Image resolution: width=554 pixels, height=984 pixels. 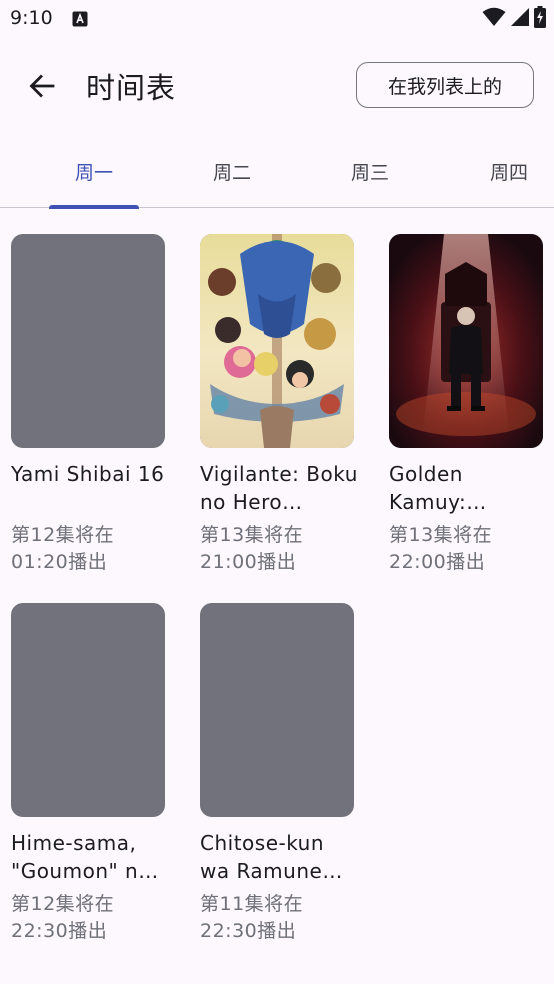 What do you see at coordinates (81, 857) in the screenshot?
I see `show-title: Hime-sama, "Goumon" no Jikan desu` at bounding box center [81, 857].